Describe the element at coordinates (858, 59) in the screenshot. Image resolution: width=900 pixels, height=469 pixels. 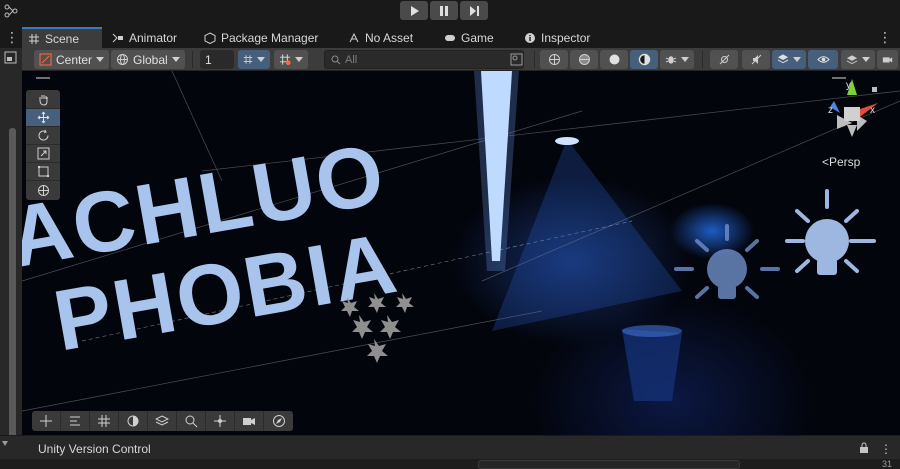
I see `gizmos-dropdown` at that location.